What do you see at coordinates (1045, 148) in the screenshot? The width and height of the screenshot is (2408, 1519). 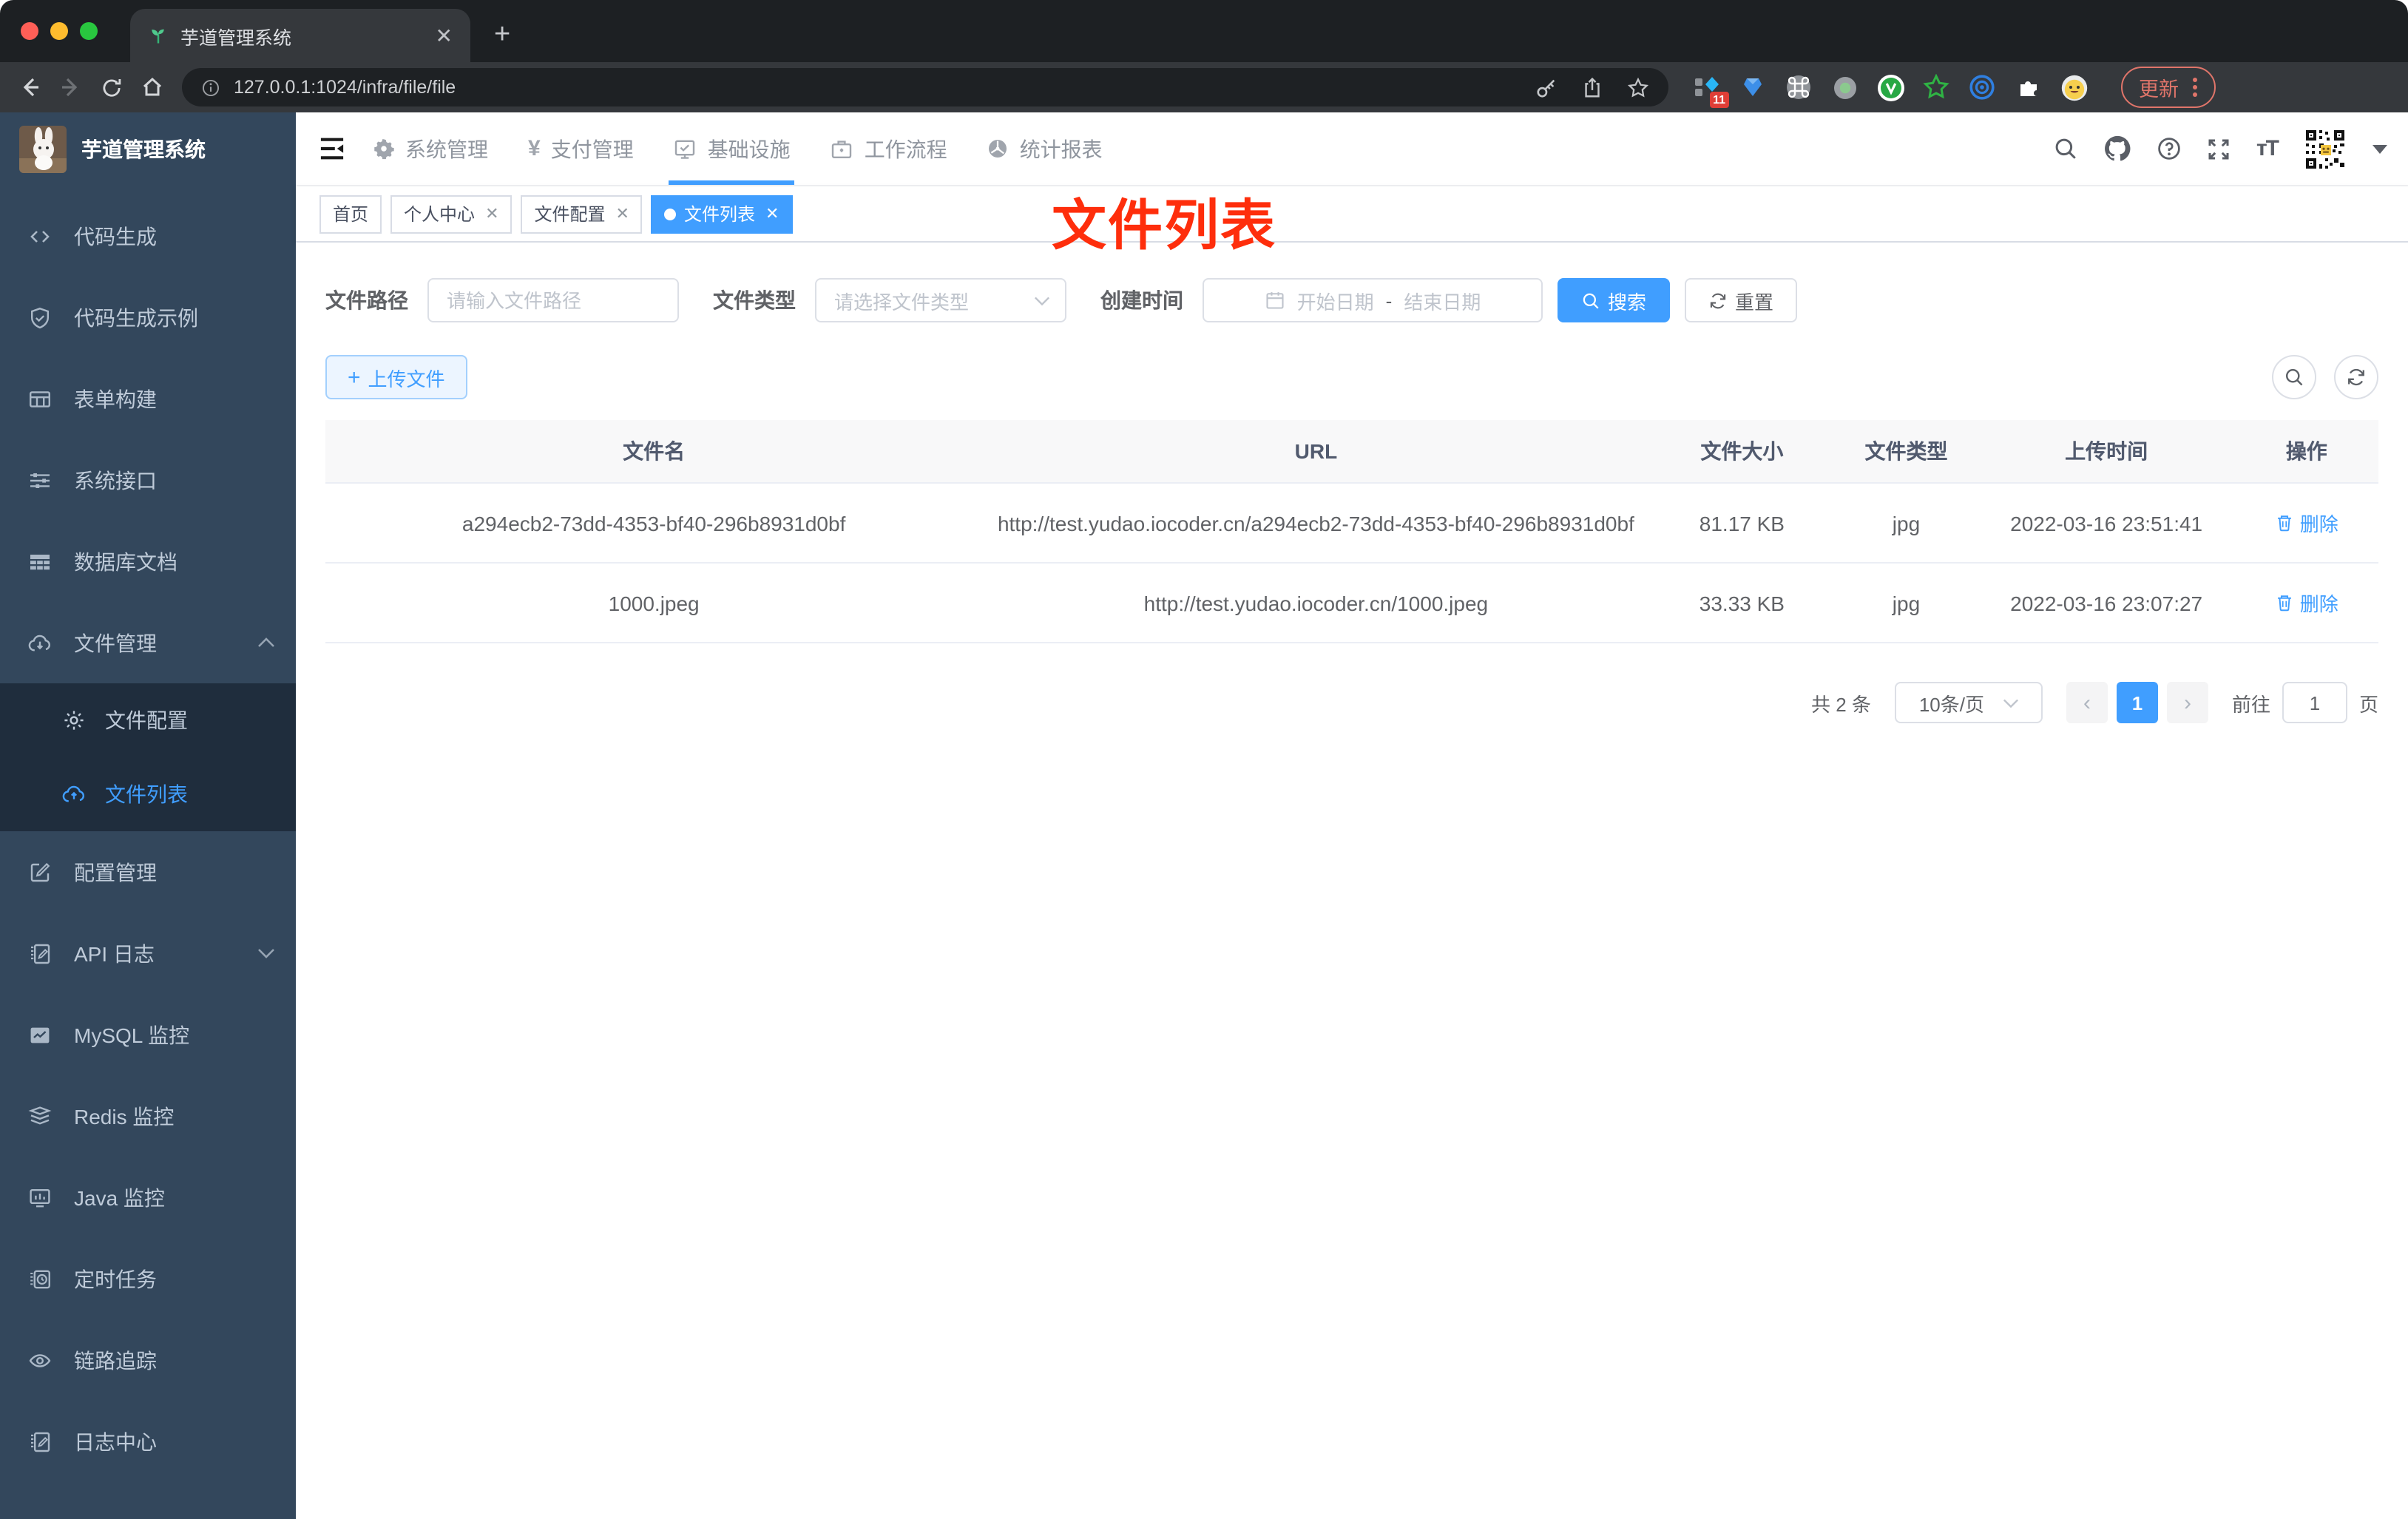 I see `topnav-item-reports: 统计报表` at bounding box center [1045, 148].